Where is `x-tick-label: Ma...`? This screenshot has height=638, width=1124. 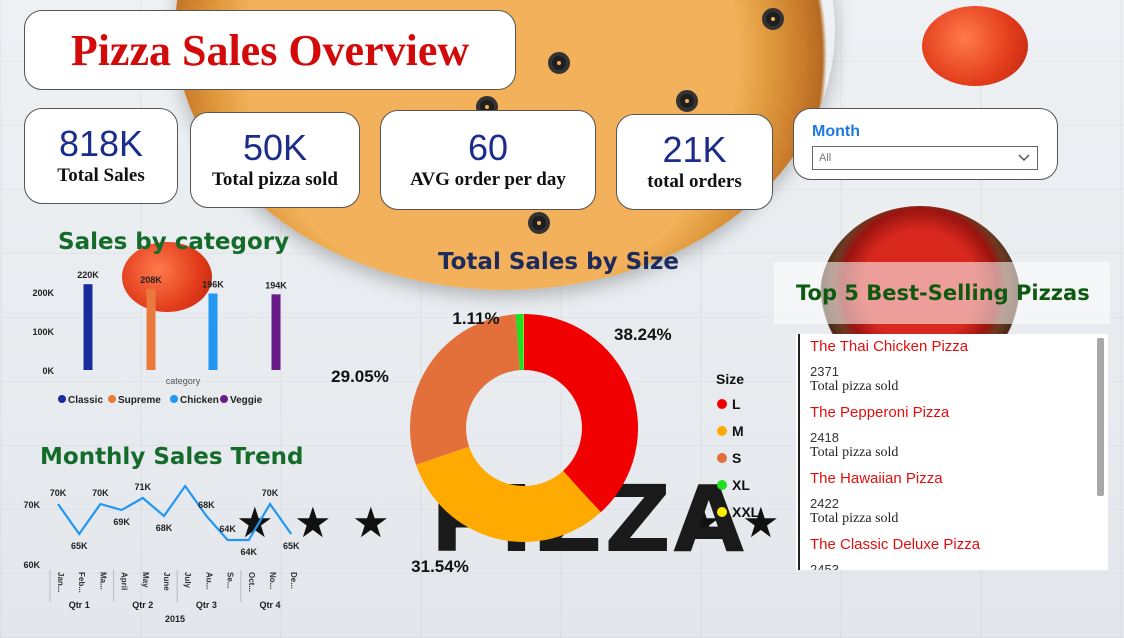
x-tick-label: Ma... is located at coordinates (102, 581).